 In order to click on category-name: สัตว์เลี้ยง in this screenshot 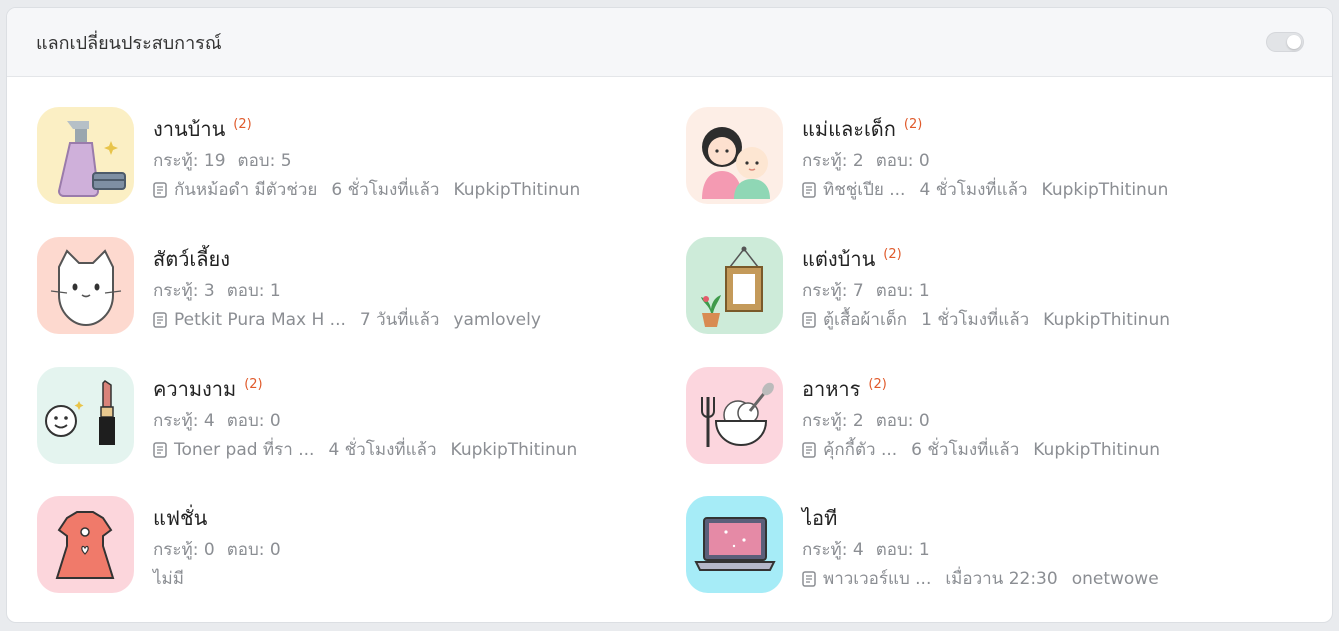, I will do `click(191, 259)`.